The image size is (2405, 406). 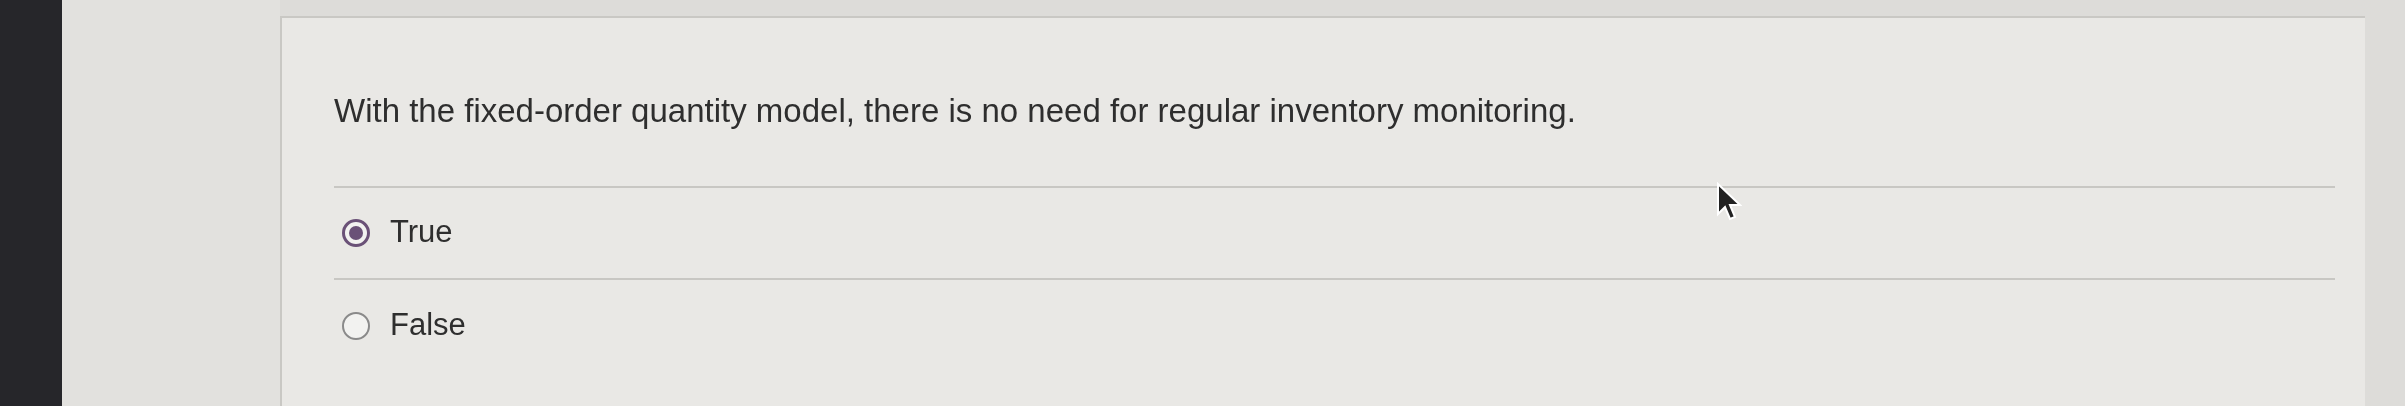 I want to click on option-label: True, so click(x=421, y=232).